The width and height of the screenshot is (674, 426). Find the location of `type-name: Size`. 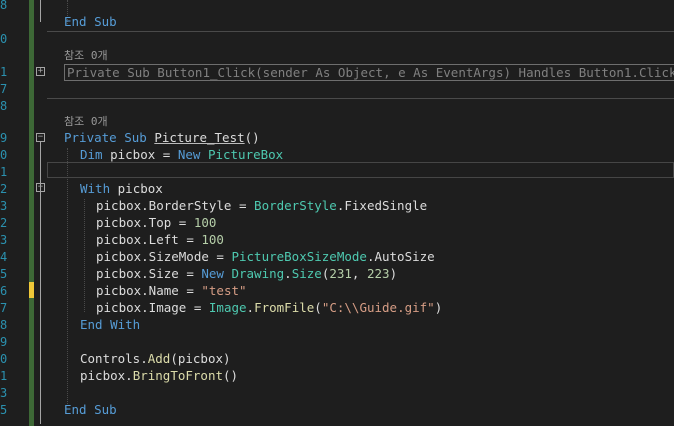

type-name: Size is located at coordinates (306, 273).